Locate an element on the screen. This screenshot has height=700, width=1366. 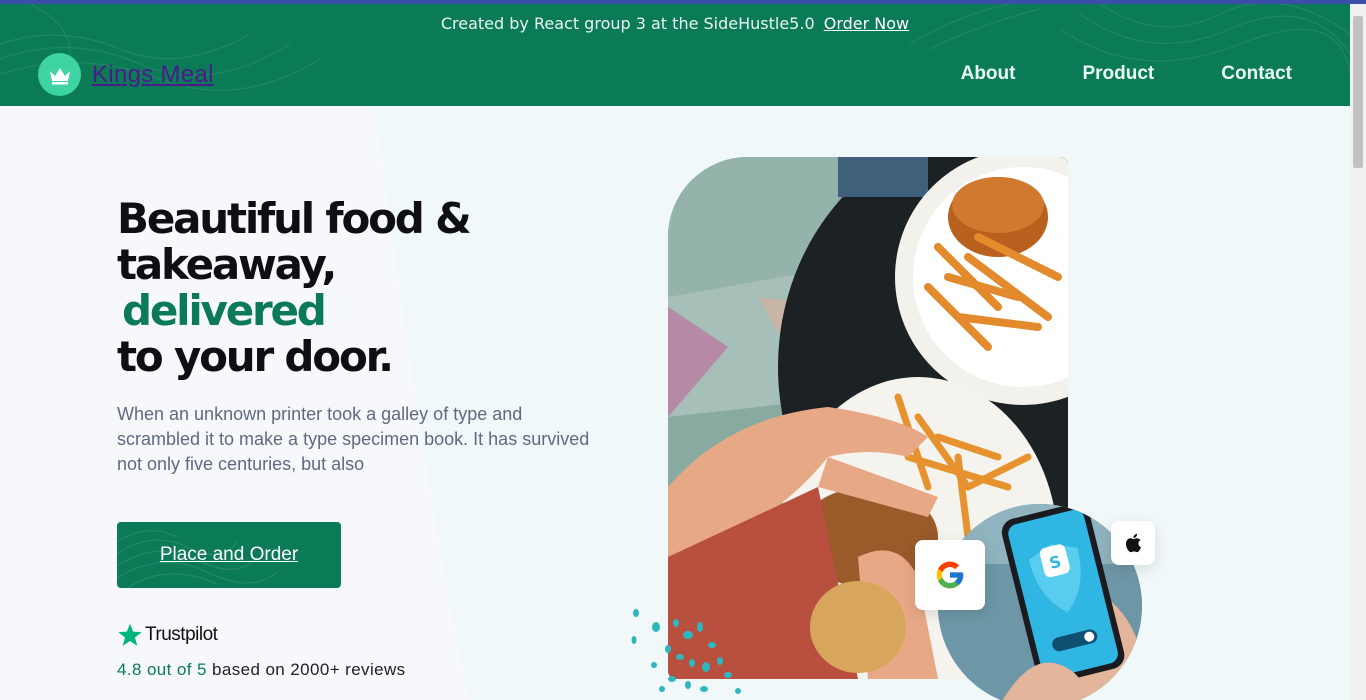
apple-icon is located at coordinates (1133, 543).